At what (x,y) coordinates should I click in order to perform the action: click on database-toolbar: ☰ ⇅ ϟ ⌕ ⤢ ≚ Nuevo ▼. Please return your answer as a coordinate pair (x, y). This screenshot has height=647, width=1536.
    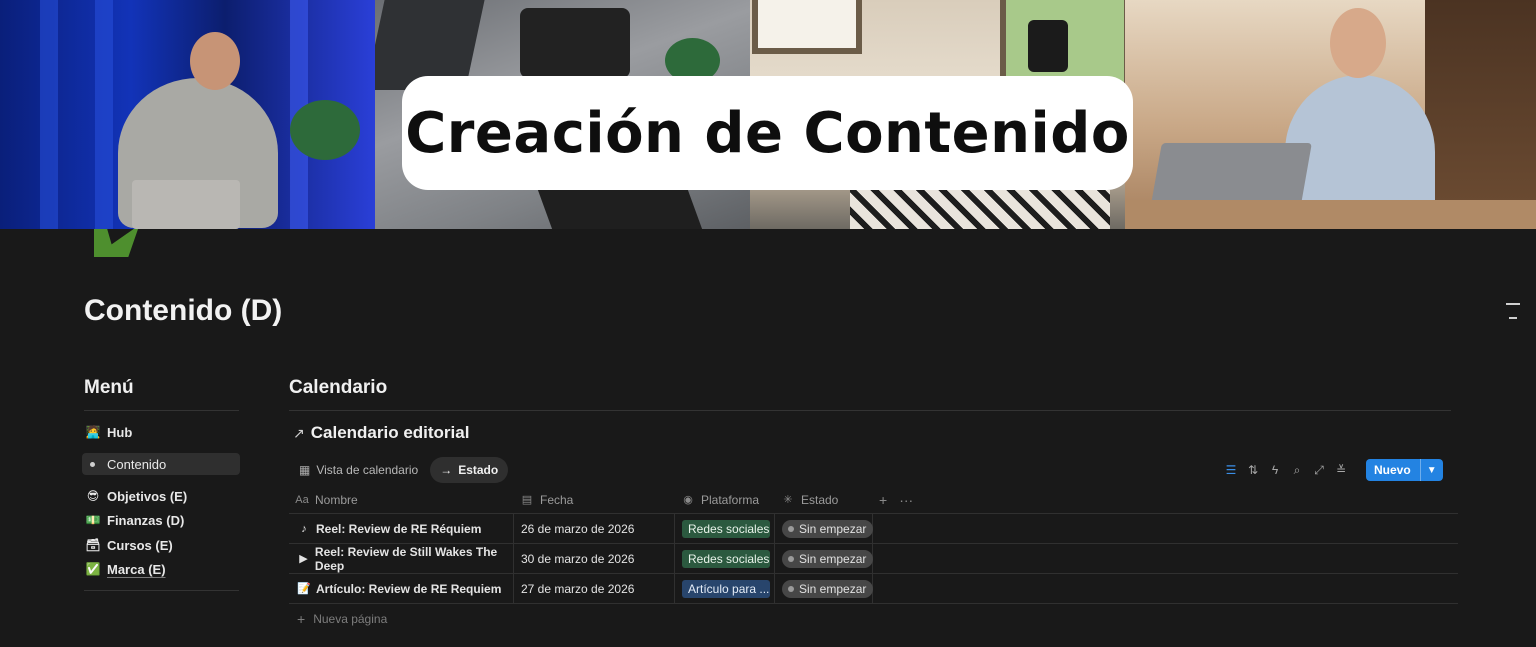
    Looking at the image, I should click on (1331, 470).